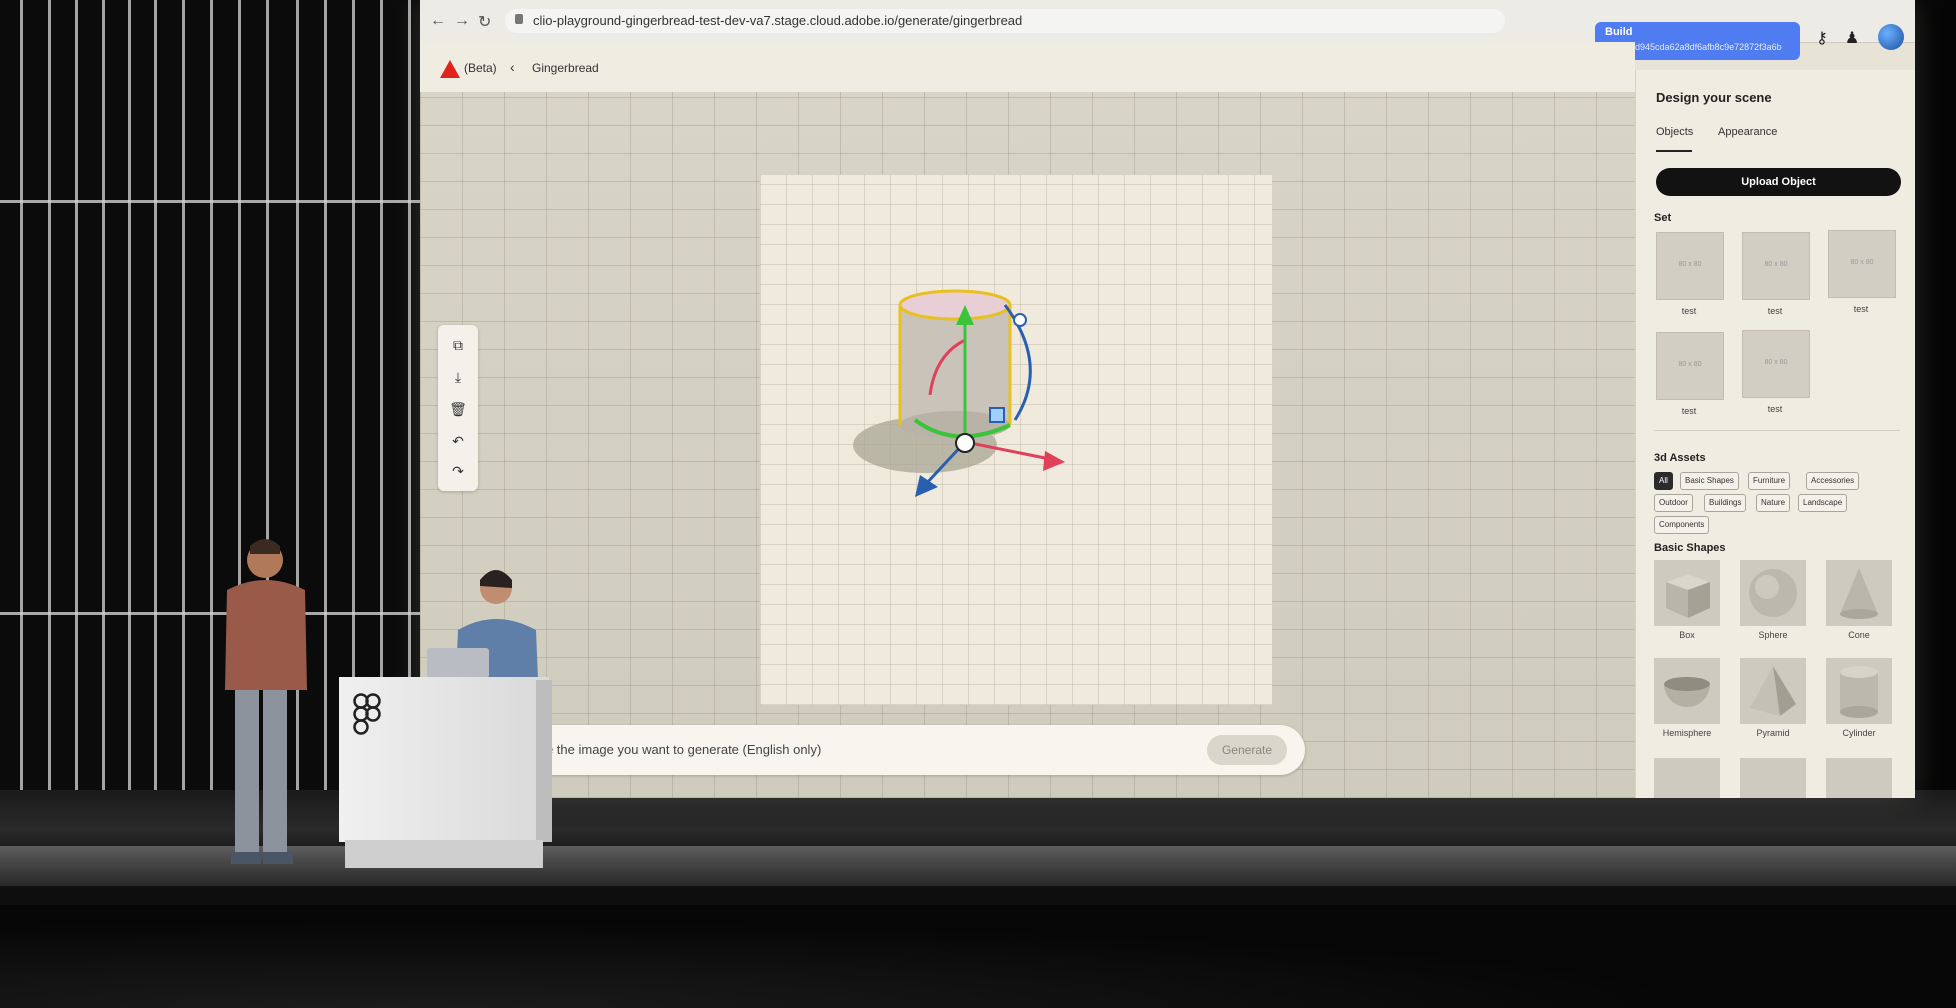  I want to click on pyramid-icon, so click(1773, 691).